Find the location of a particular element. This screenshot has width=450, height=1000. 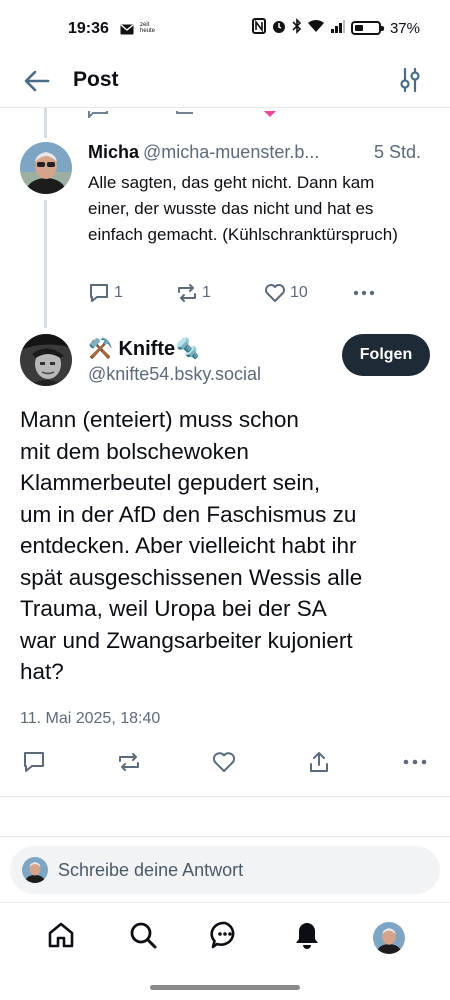

back-arrow-icon is located at coordinates (37, 81).